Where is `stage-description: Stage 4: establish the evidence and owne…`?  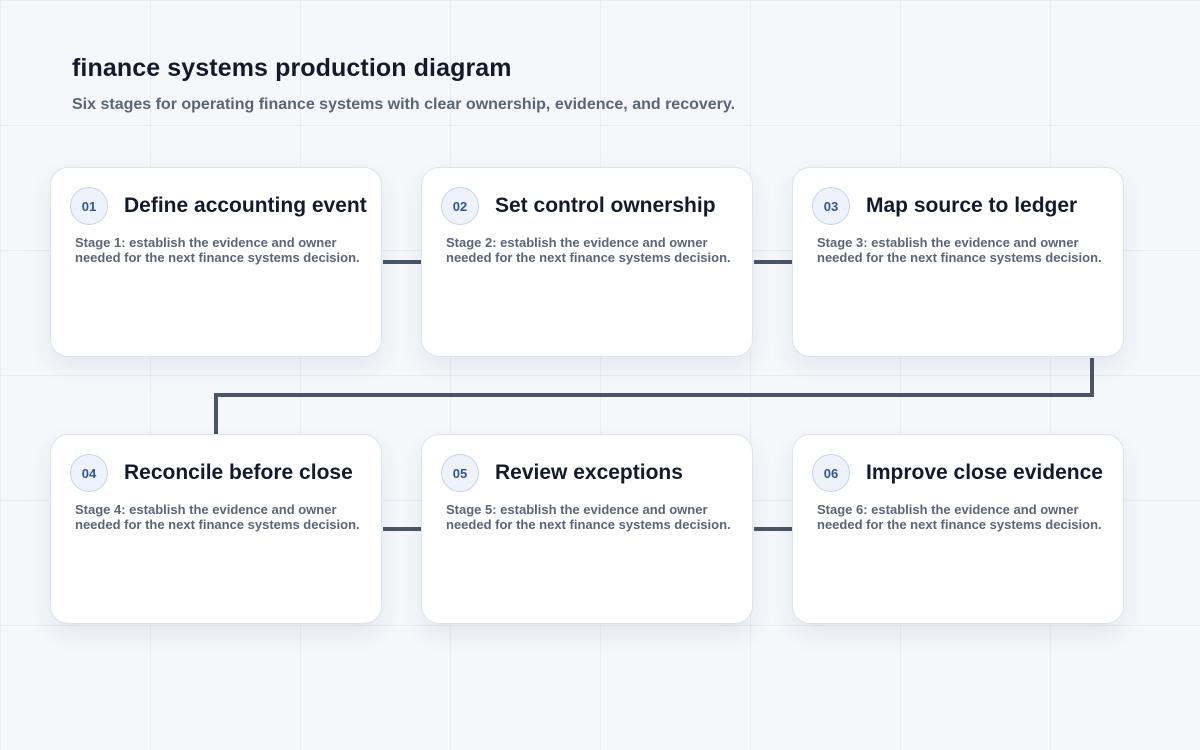
stage-description: Stage 4: establish the evidence and owne… is located at coordinates (217, 517).